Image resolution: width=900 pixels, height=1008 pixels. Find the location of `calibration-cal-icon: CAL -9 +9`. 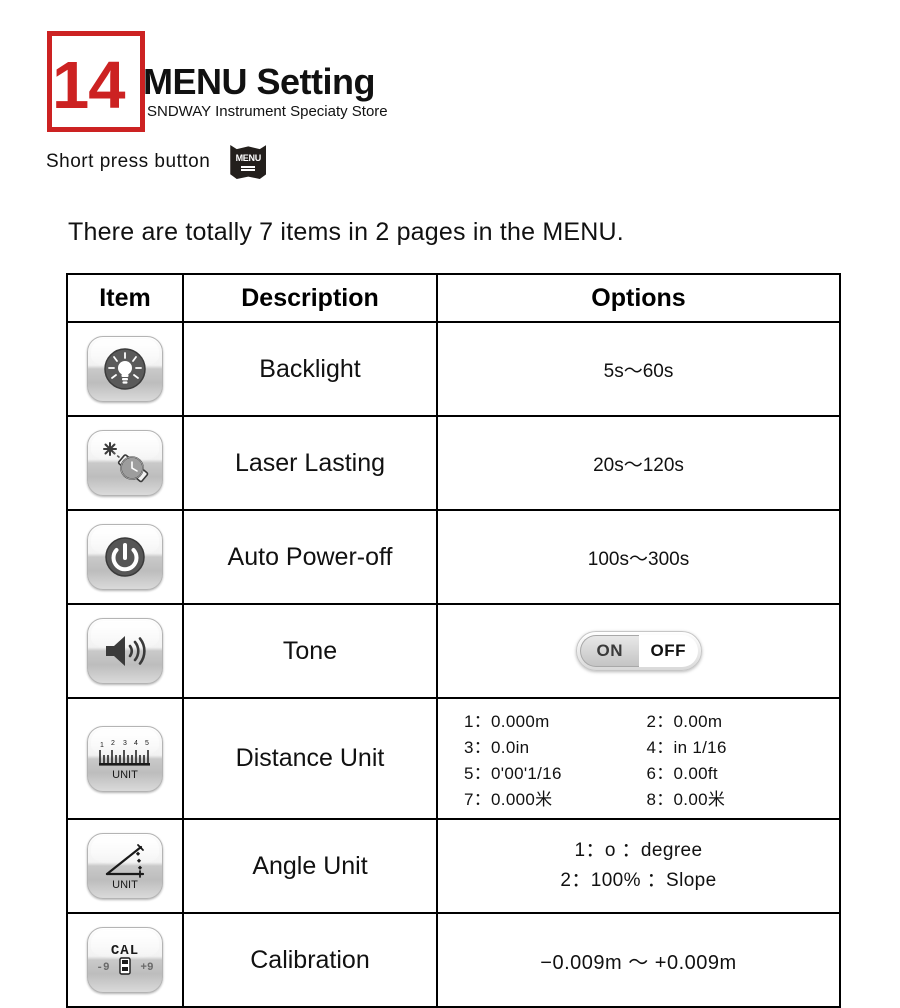

calibration-cal-icon: CAL -9 +9 is located at coordinates (125, 960).